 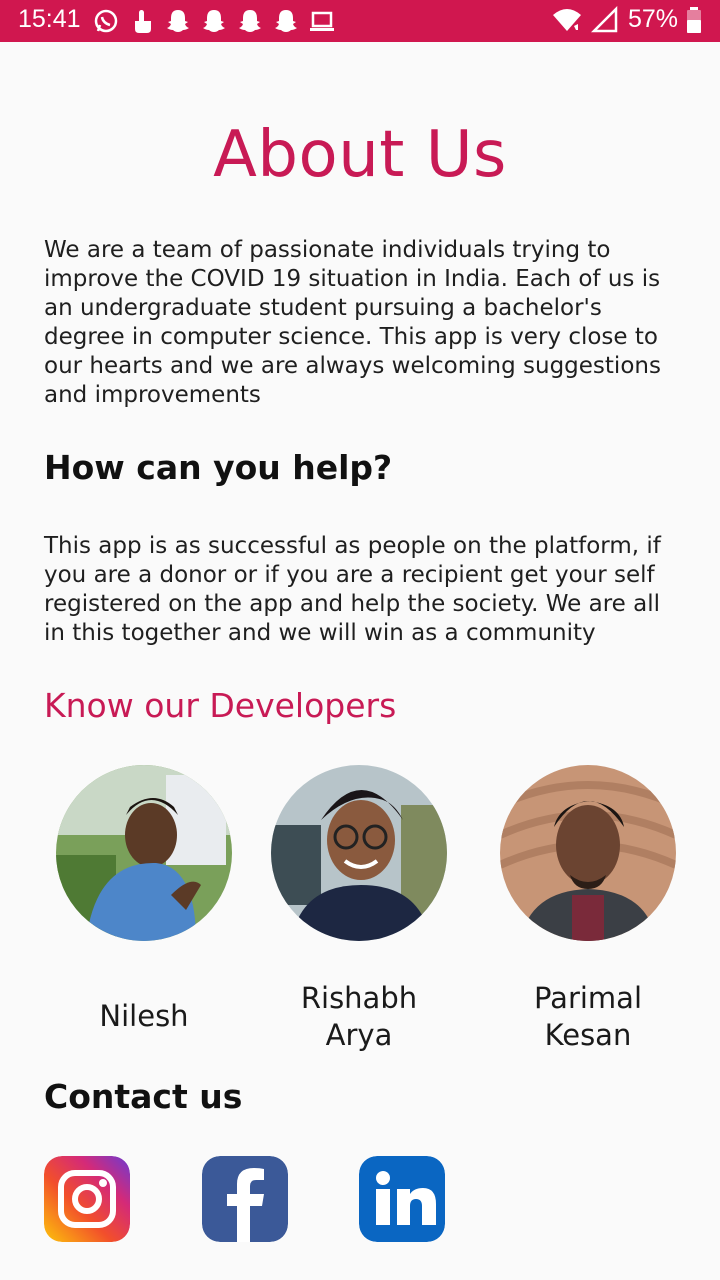 What do you see at coordinates (588, 1017) in the screenshot?
I see `developer-name: Parimal Kesan` at bounding box center [588, 1017].